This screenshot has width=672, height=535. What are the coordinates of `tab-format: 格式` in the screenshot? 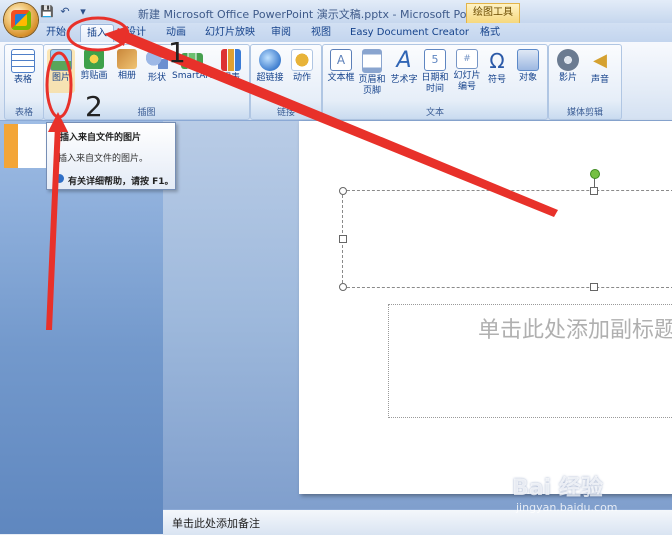 It's located at (490, 33).